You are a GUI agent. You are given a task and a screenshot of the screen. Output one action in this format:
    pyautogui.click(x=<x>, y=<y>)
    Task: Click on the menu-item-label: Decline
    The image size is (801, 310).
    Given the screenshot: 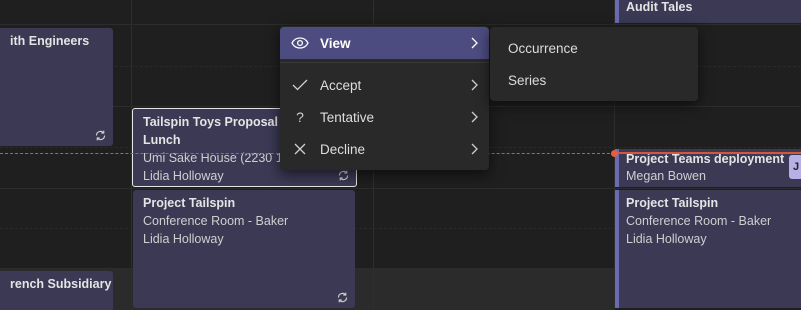 What is the action you would take?
    pyautogui.click(x=343, y=149)
    